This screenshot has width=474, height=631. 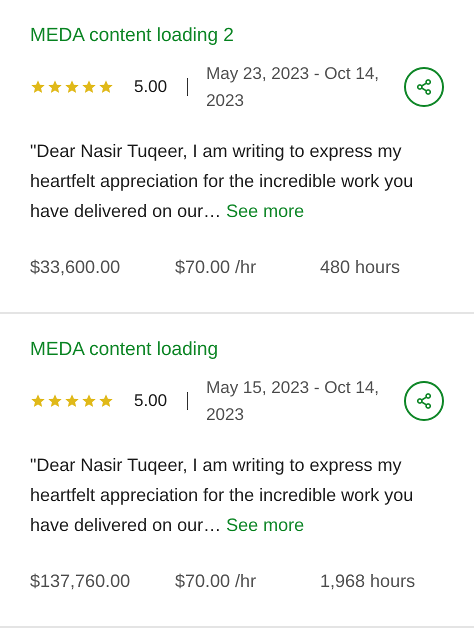 I want to click on hours-total: 480 hours, so click(x=360, y=267).